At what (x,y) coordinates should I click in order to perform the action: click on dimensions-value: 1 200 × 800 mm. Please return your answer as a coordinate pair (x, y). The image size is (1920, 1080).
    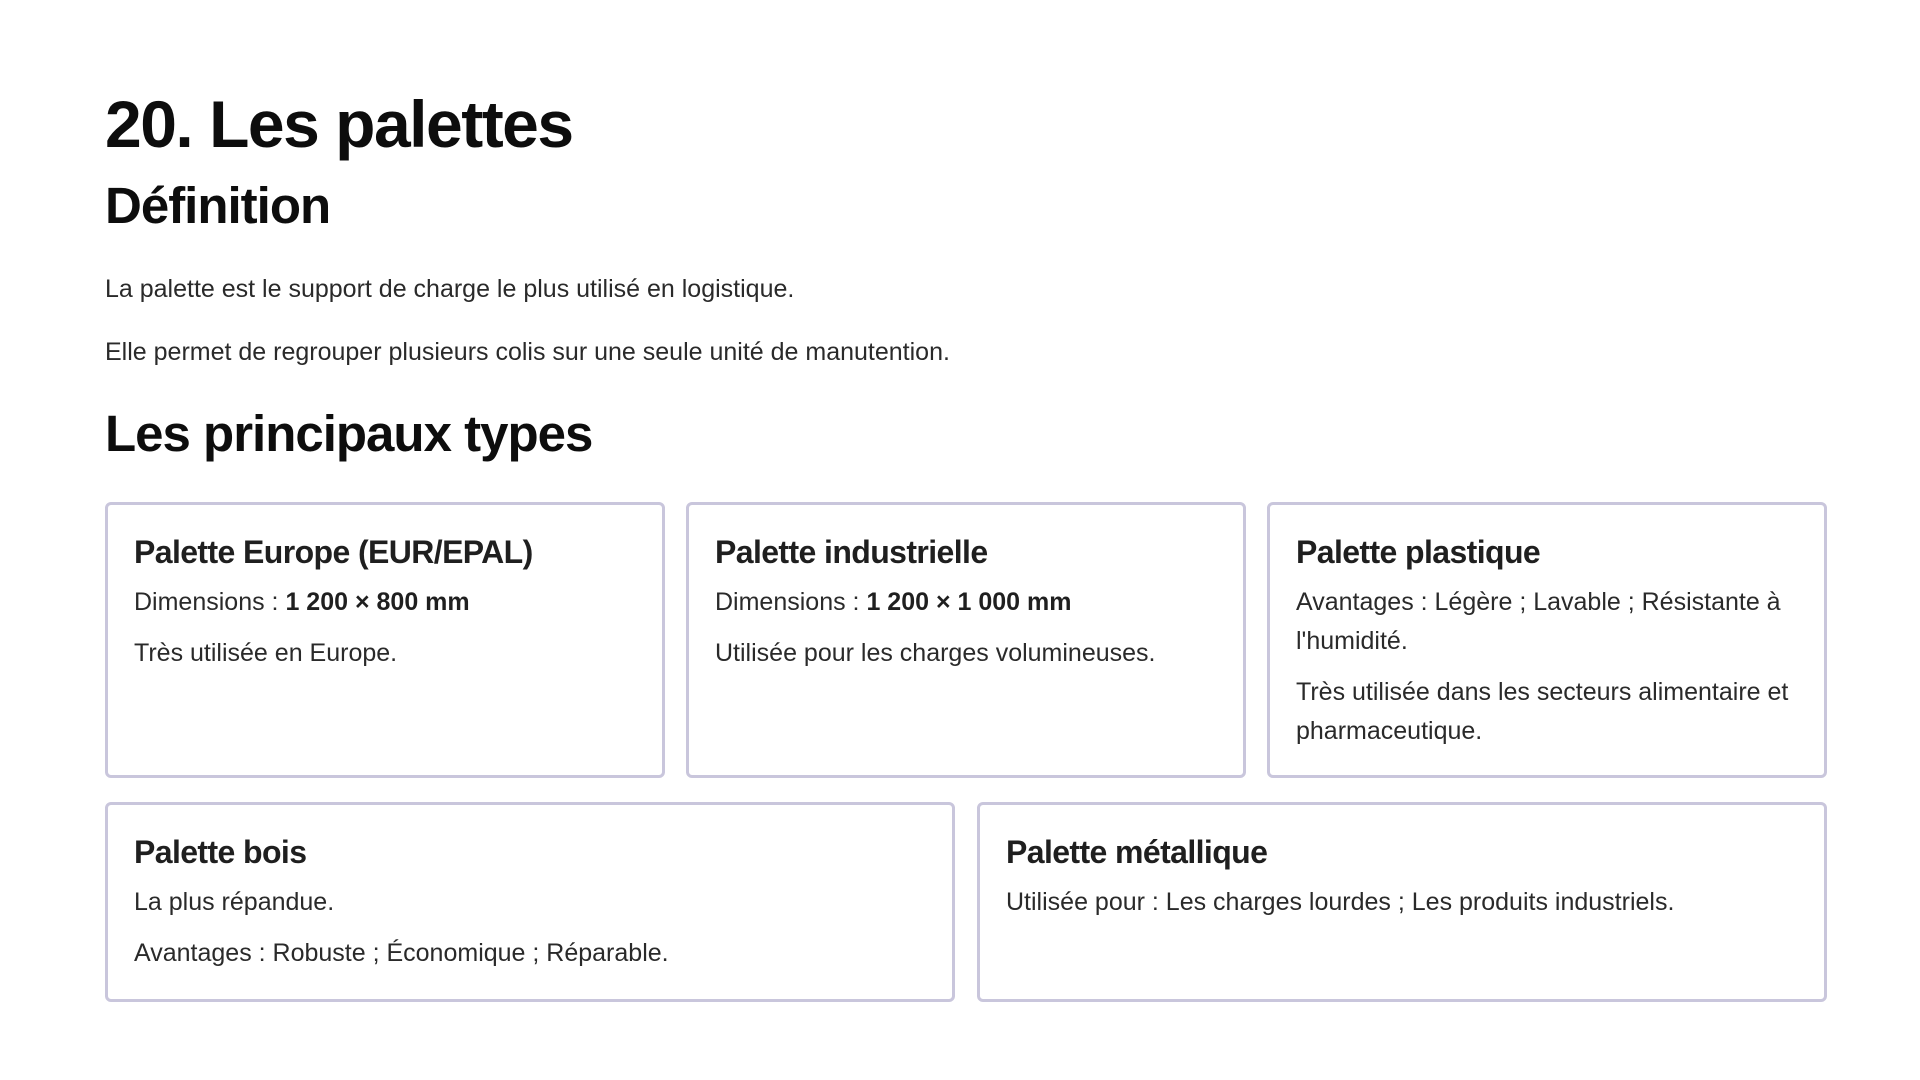
    Looking at the image, I should click on (377, 602).